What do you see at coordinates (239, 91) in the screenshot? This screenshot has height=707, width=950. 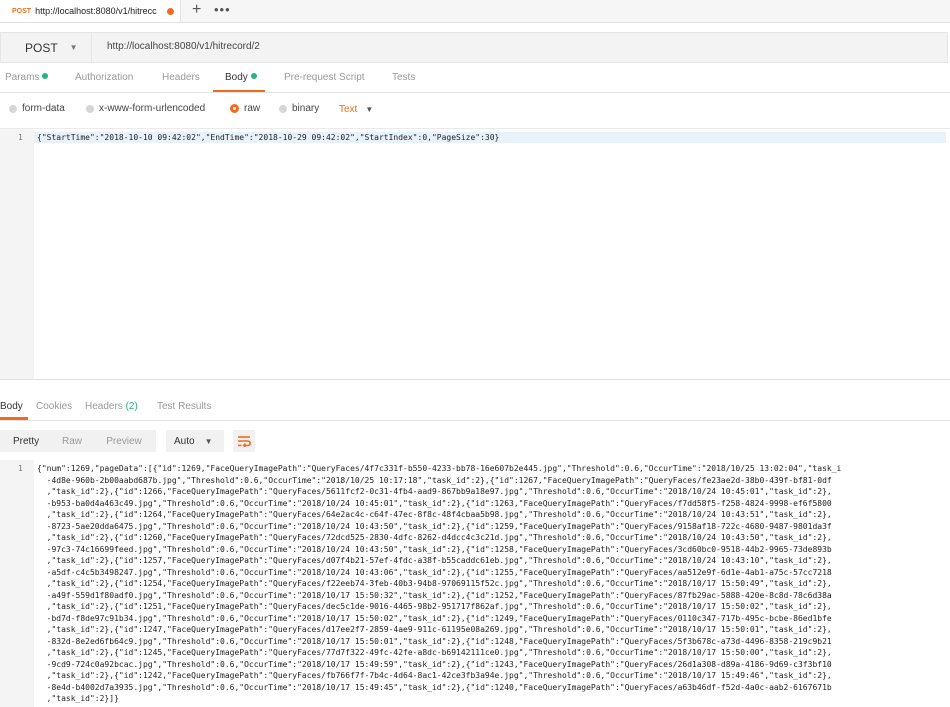 I see `active-tab-underline` at bounding box center [239, 91].